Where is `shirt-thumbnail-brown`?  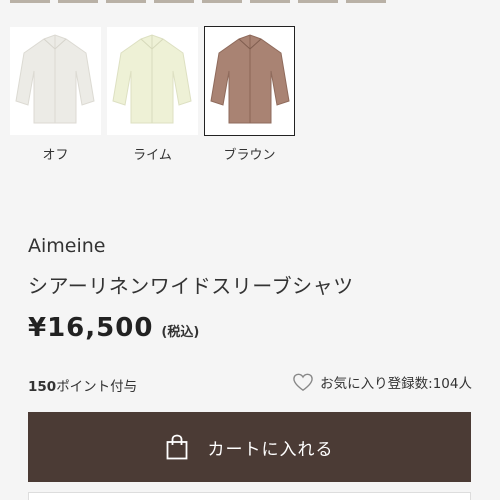 shirt-thumbnail-brown is located at coordinates (250, 79).